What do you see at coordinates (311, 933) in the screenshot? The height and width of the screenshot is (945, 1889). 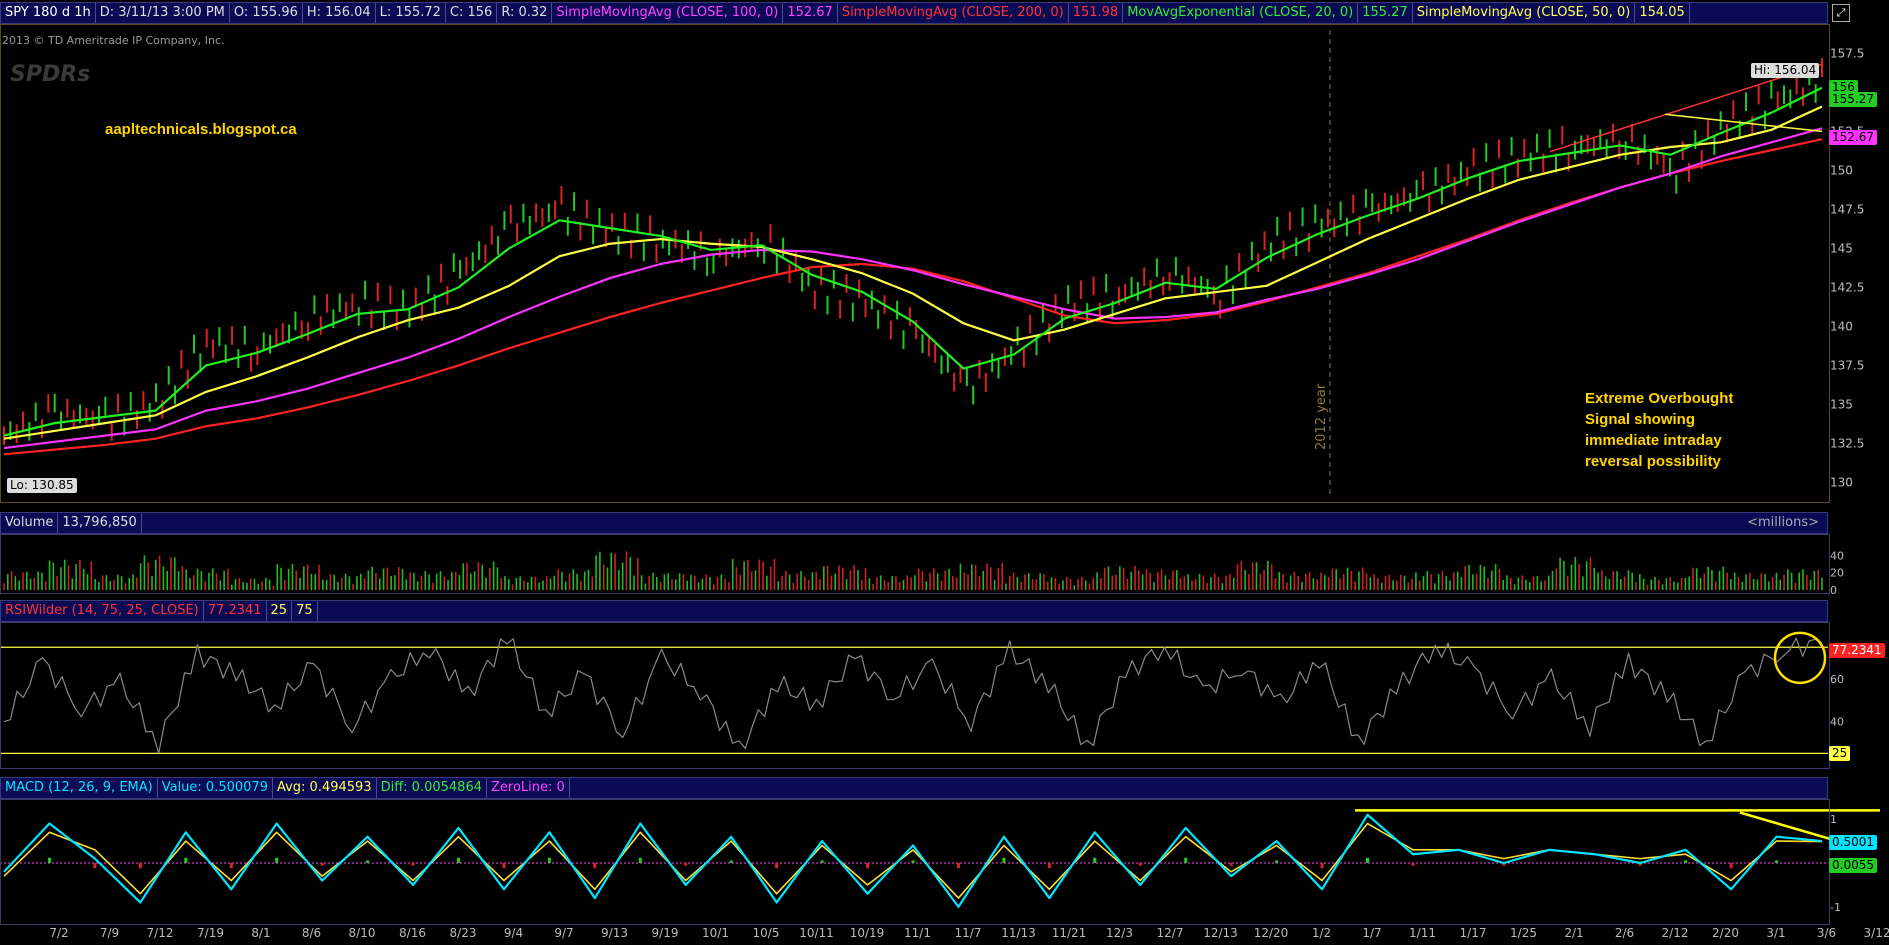 I see `x-tick-label: 8/6` at bounding box center [311, 933].